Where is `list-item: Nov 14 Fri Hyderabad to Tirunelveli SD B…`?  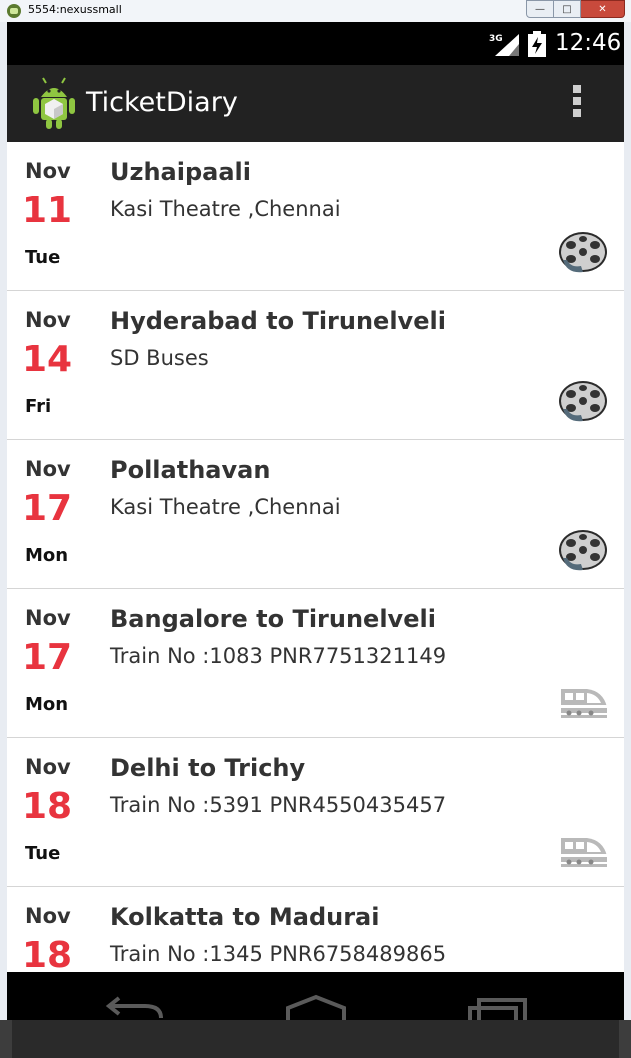 list-item: Nov 14 Fri Hyderabad to Tirunelveli SD B… is located at coordinates (315, 365).